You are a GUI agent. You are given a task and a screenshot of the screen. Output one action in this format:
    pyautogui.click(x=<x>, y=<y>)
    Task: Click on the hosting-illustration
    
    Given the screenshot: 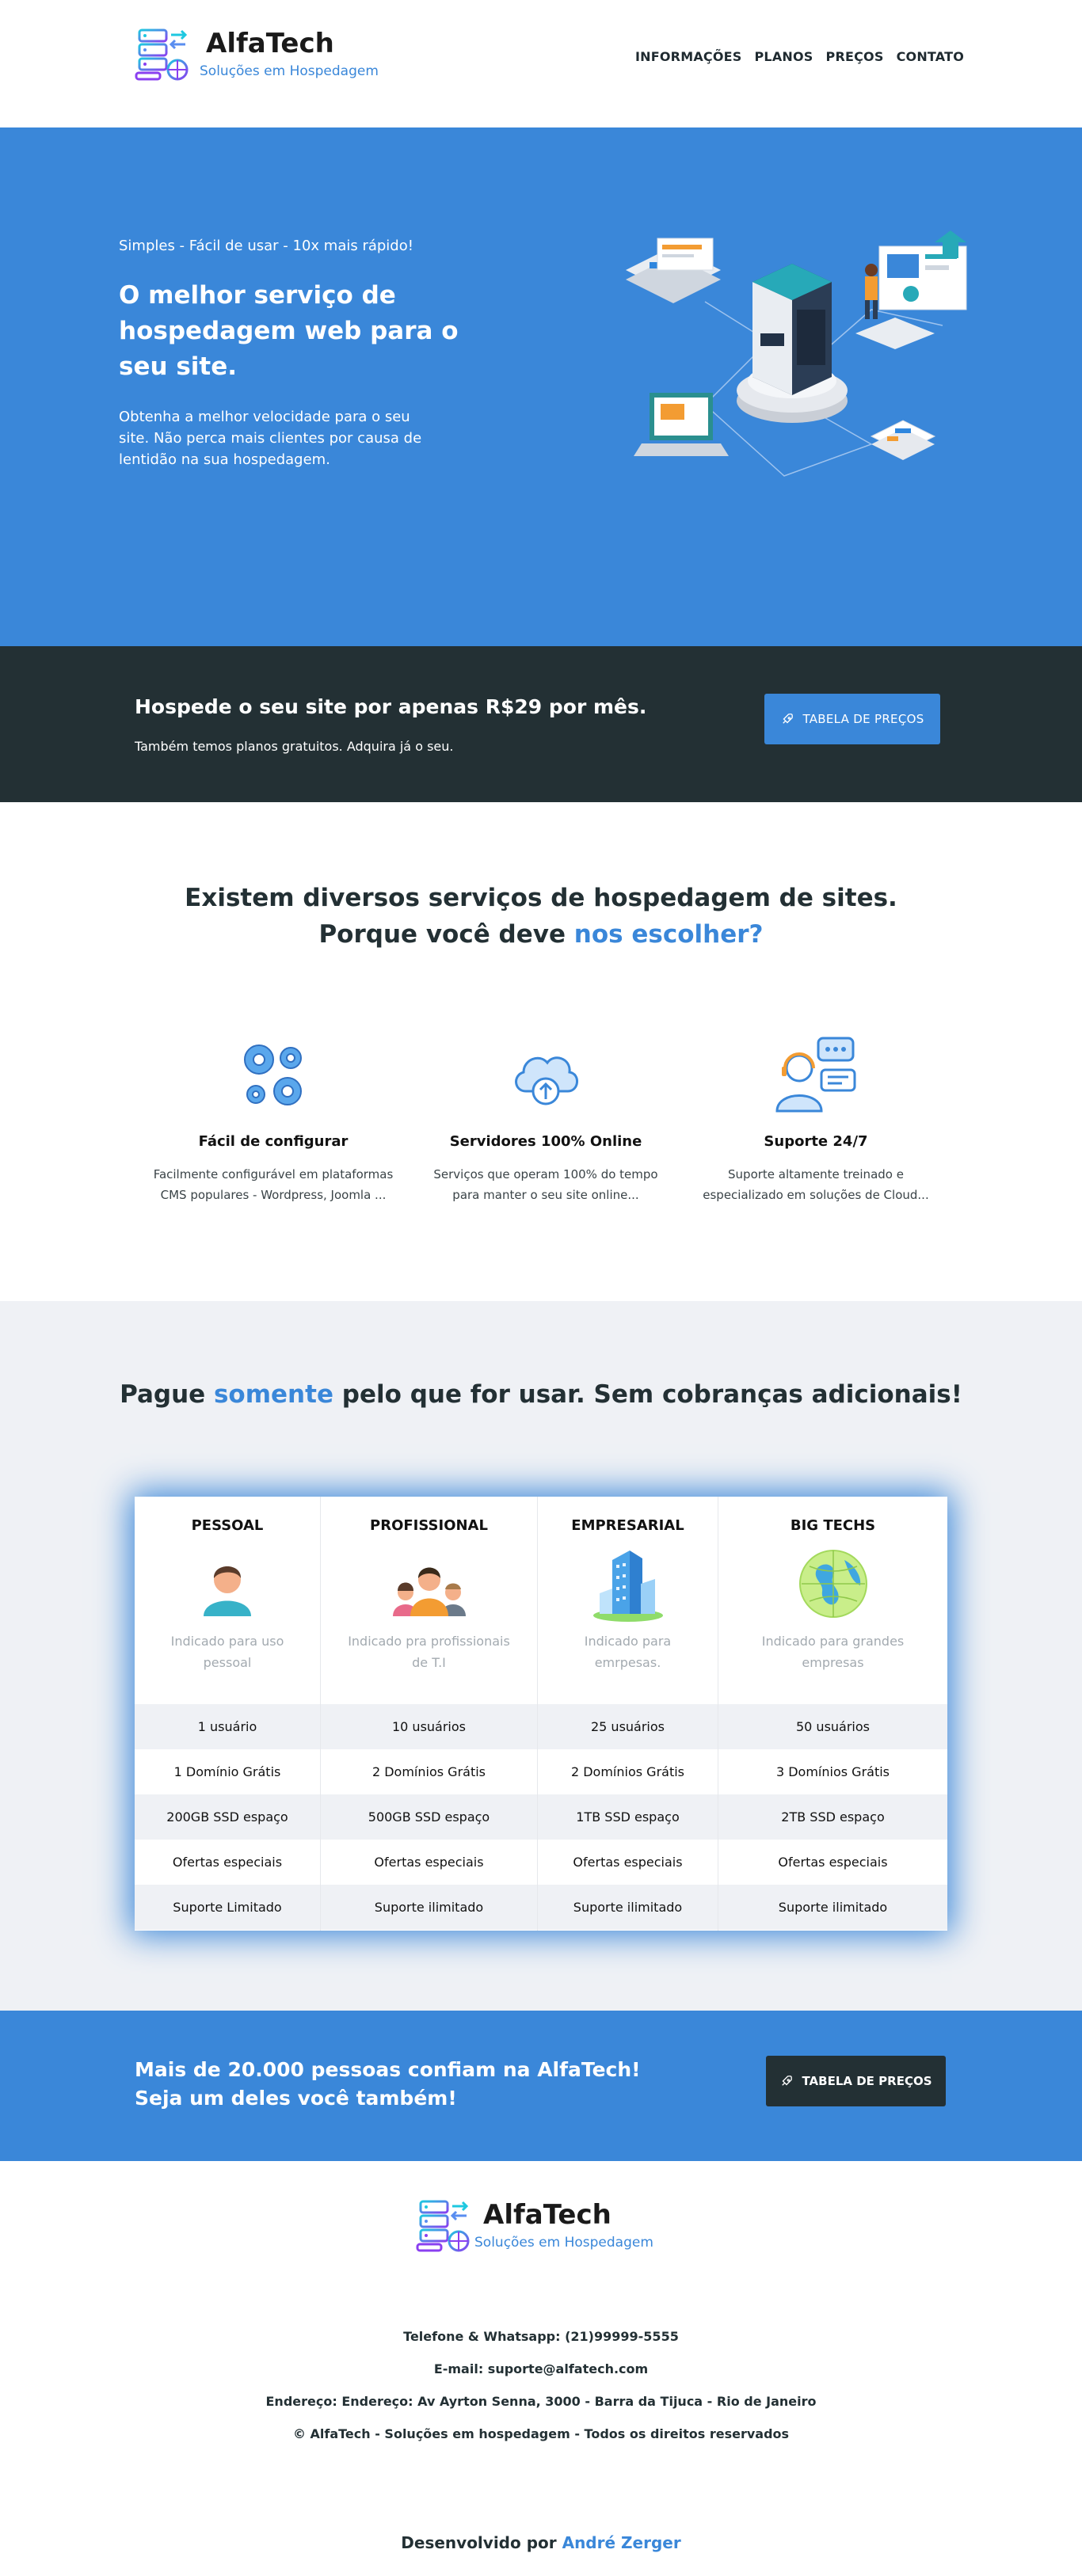 What is the action you would take?
    pyautogui.click(x=797, y=353)
    